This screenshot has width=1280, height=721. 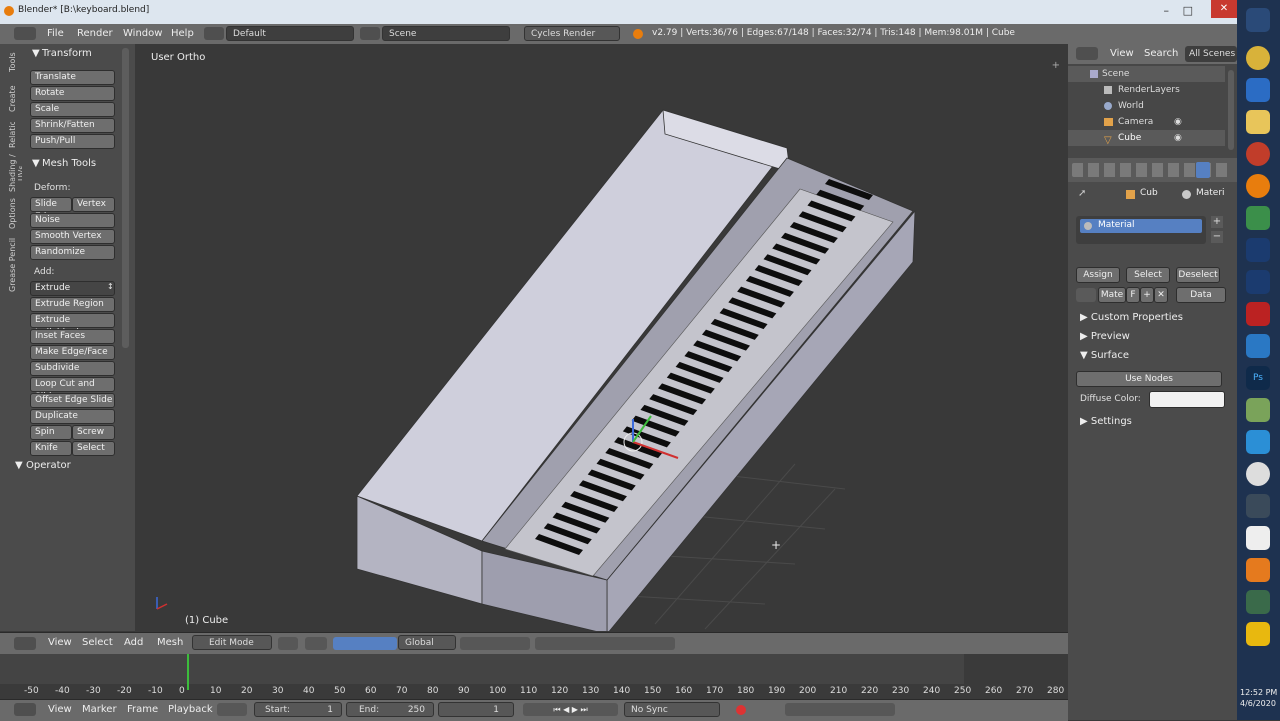 I want to click on menu-file: File, so click(x=55, y=33).